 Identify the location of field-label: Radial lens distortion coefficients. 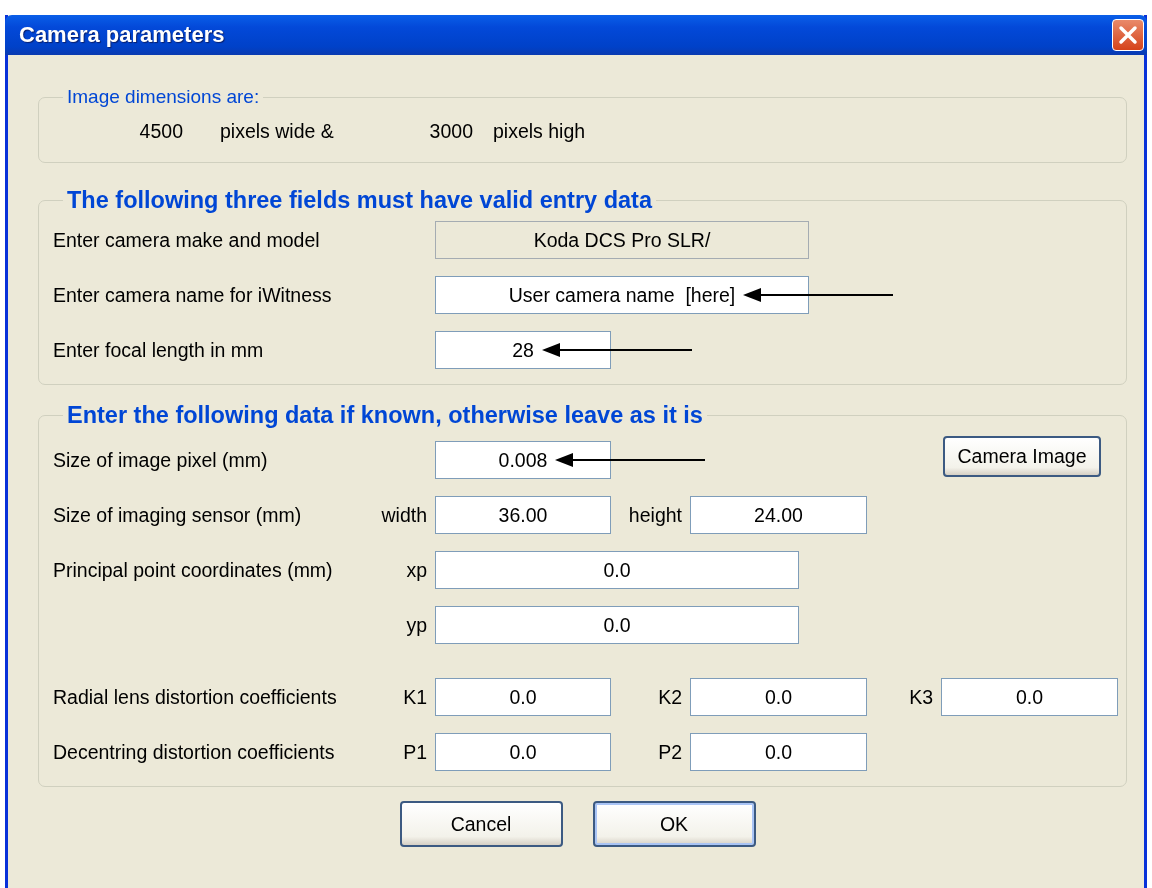
(195, 697).